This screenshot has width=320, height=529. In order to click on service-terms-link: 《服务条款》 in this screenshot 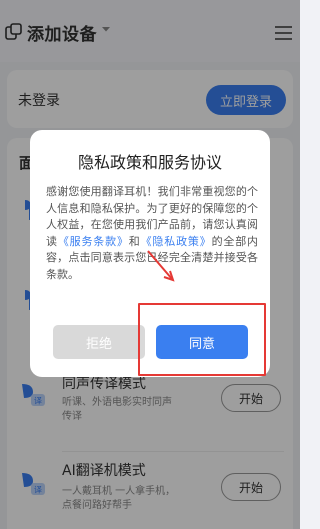, I will do `click(93, 241)`.